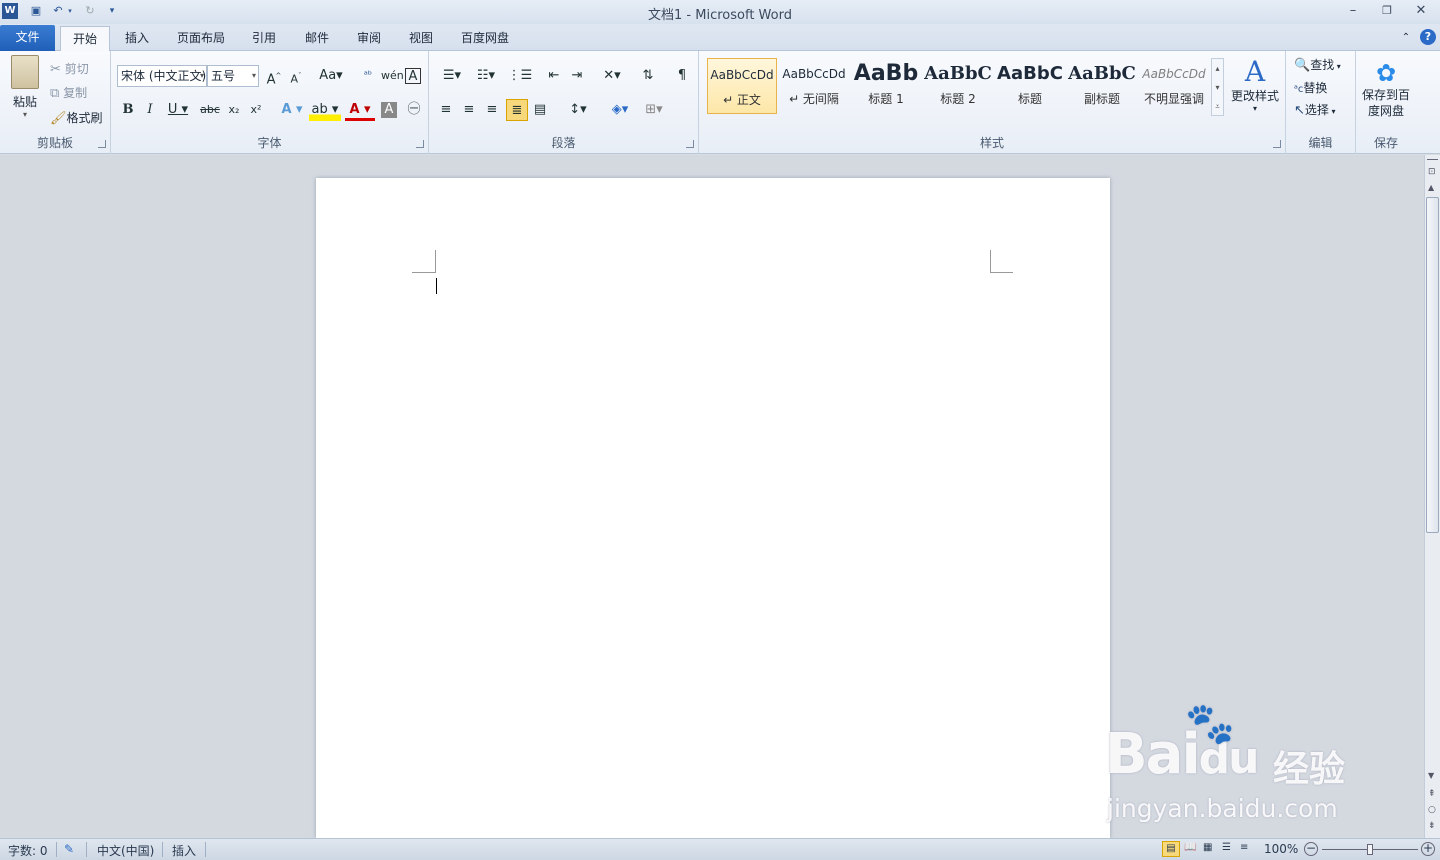 The image size is (1440, 860). What do you see at coordinates (1431, 775) in the screenshot?
I see `scroll-down-icon: ▼` at bounding box center [1431, 775].